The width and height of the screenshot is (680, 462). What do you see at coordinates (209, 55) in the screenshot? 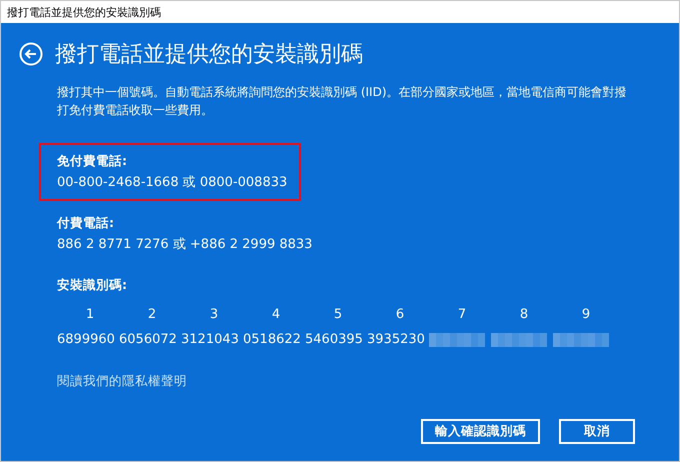
I see `page-heading: 撥打電話並提供您的安裝識別碼` at bounding box center [209, 55].